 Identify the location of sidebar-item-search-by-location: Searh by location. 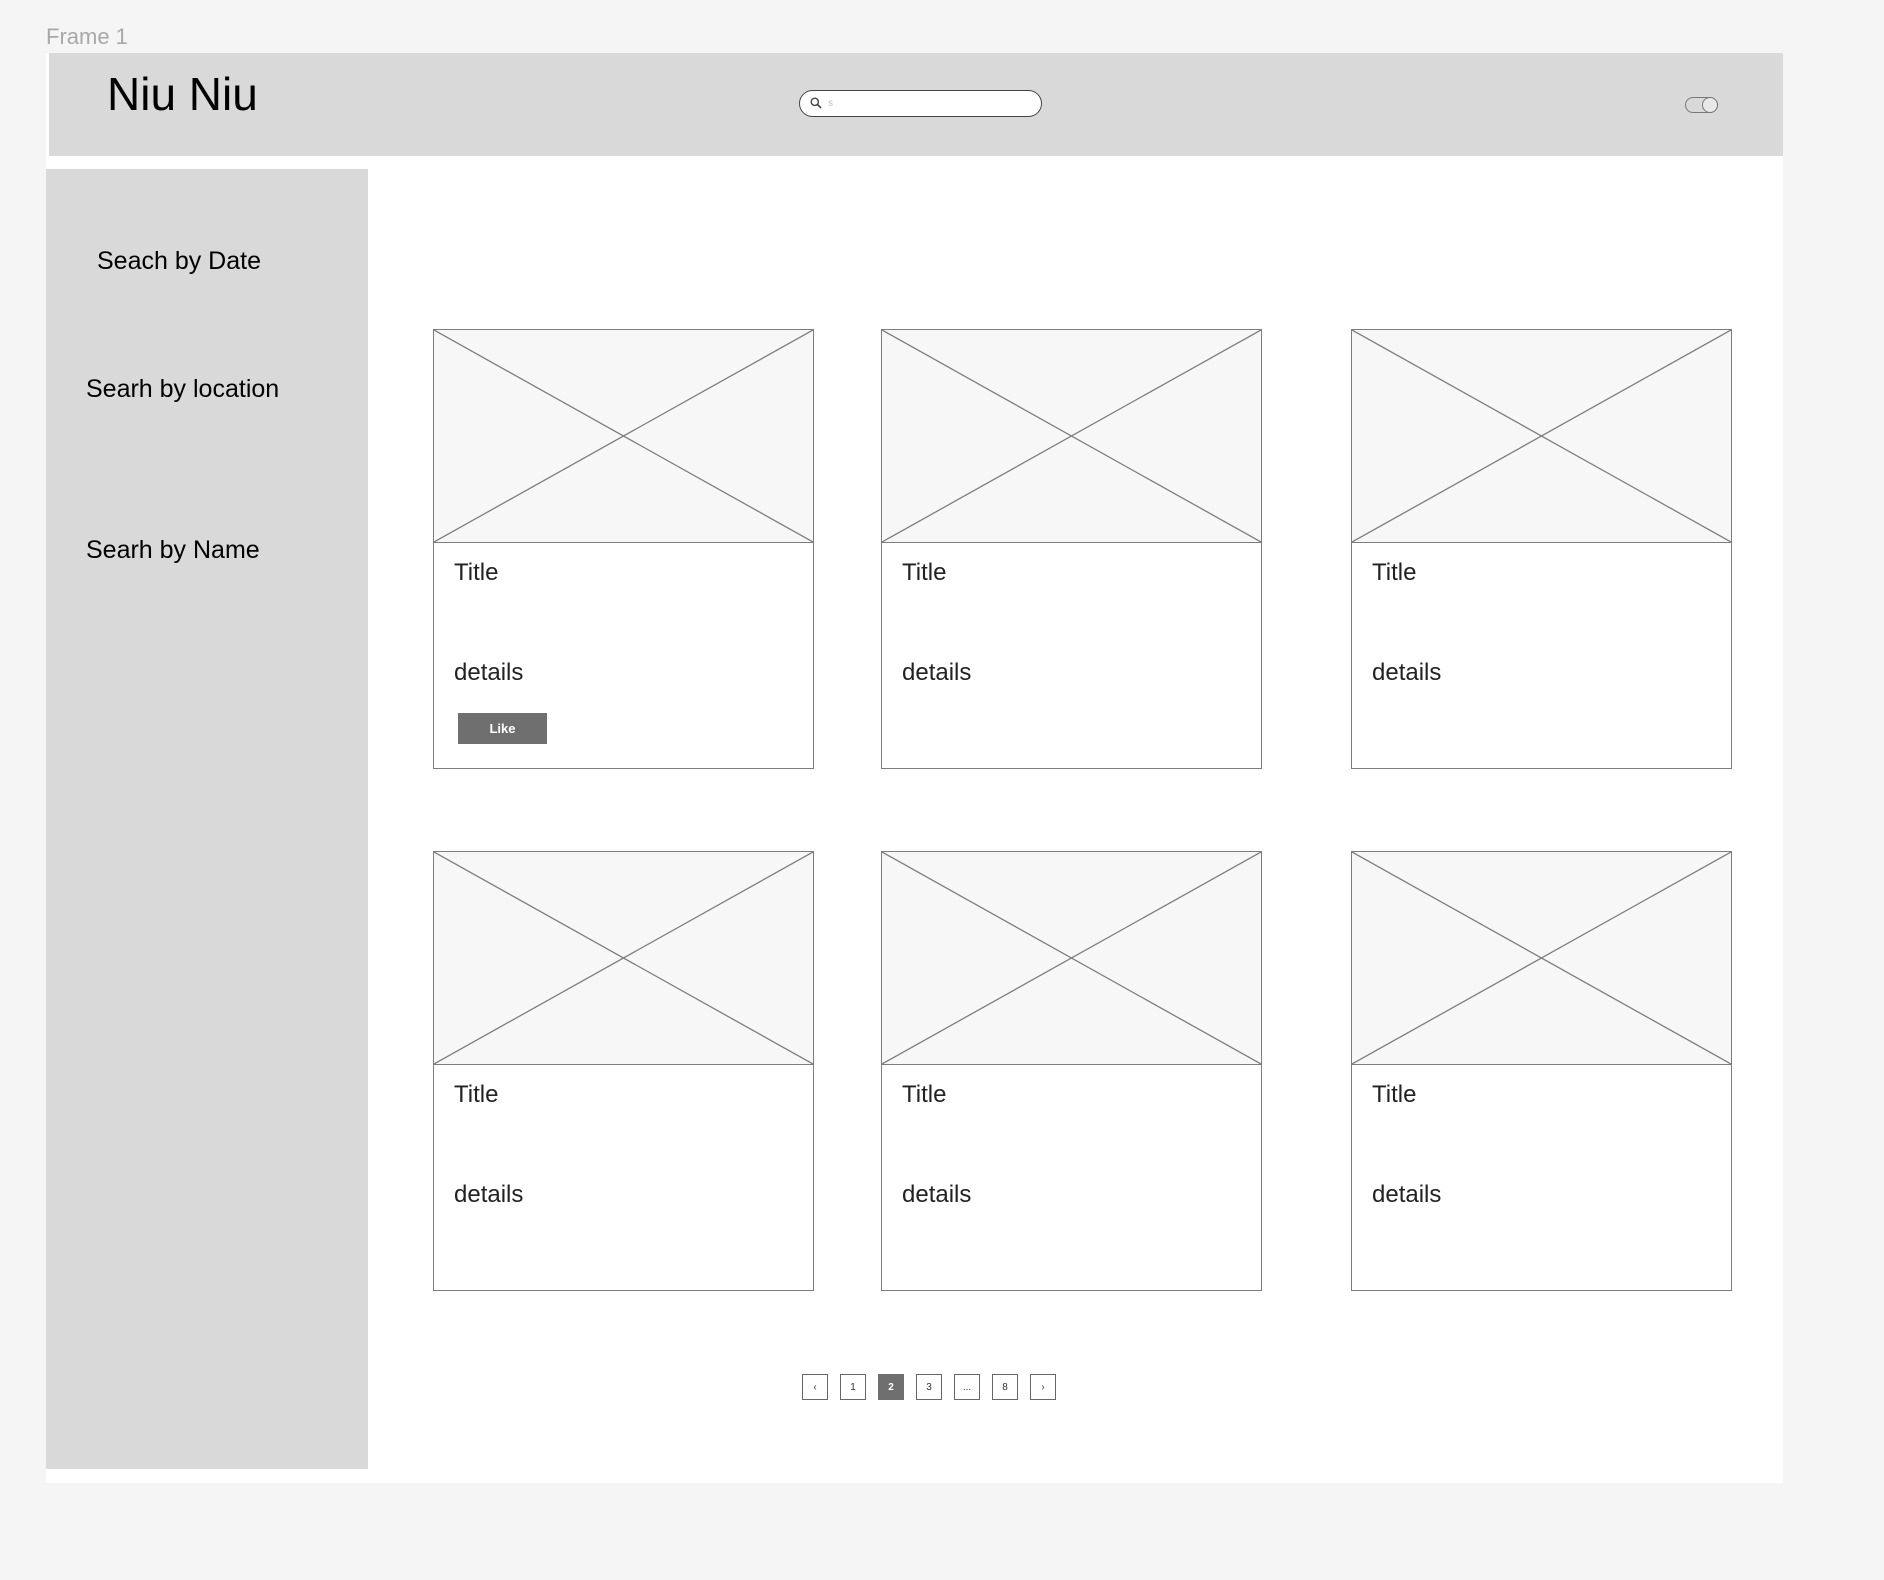
(182, 389).